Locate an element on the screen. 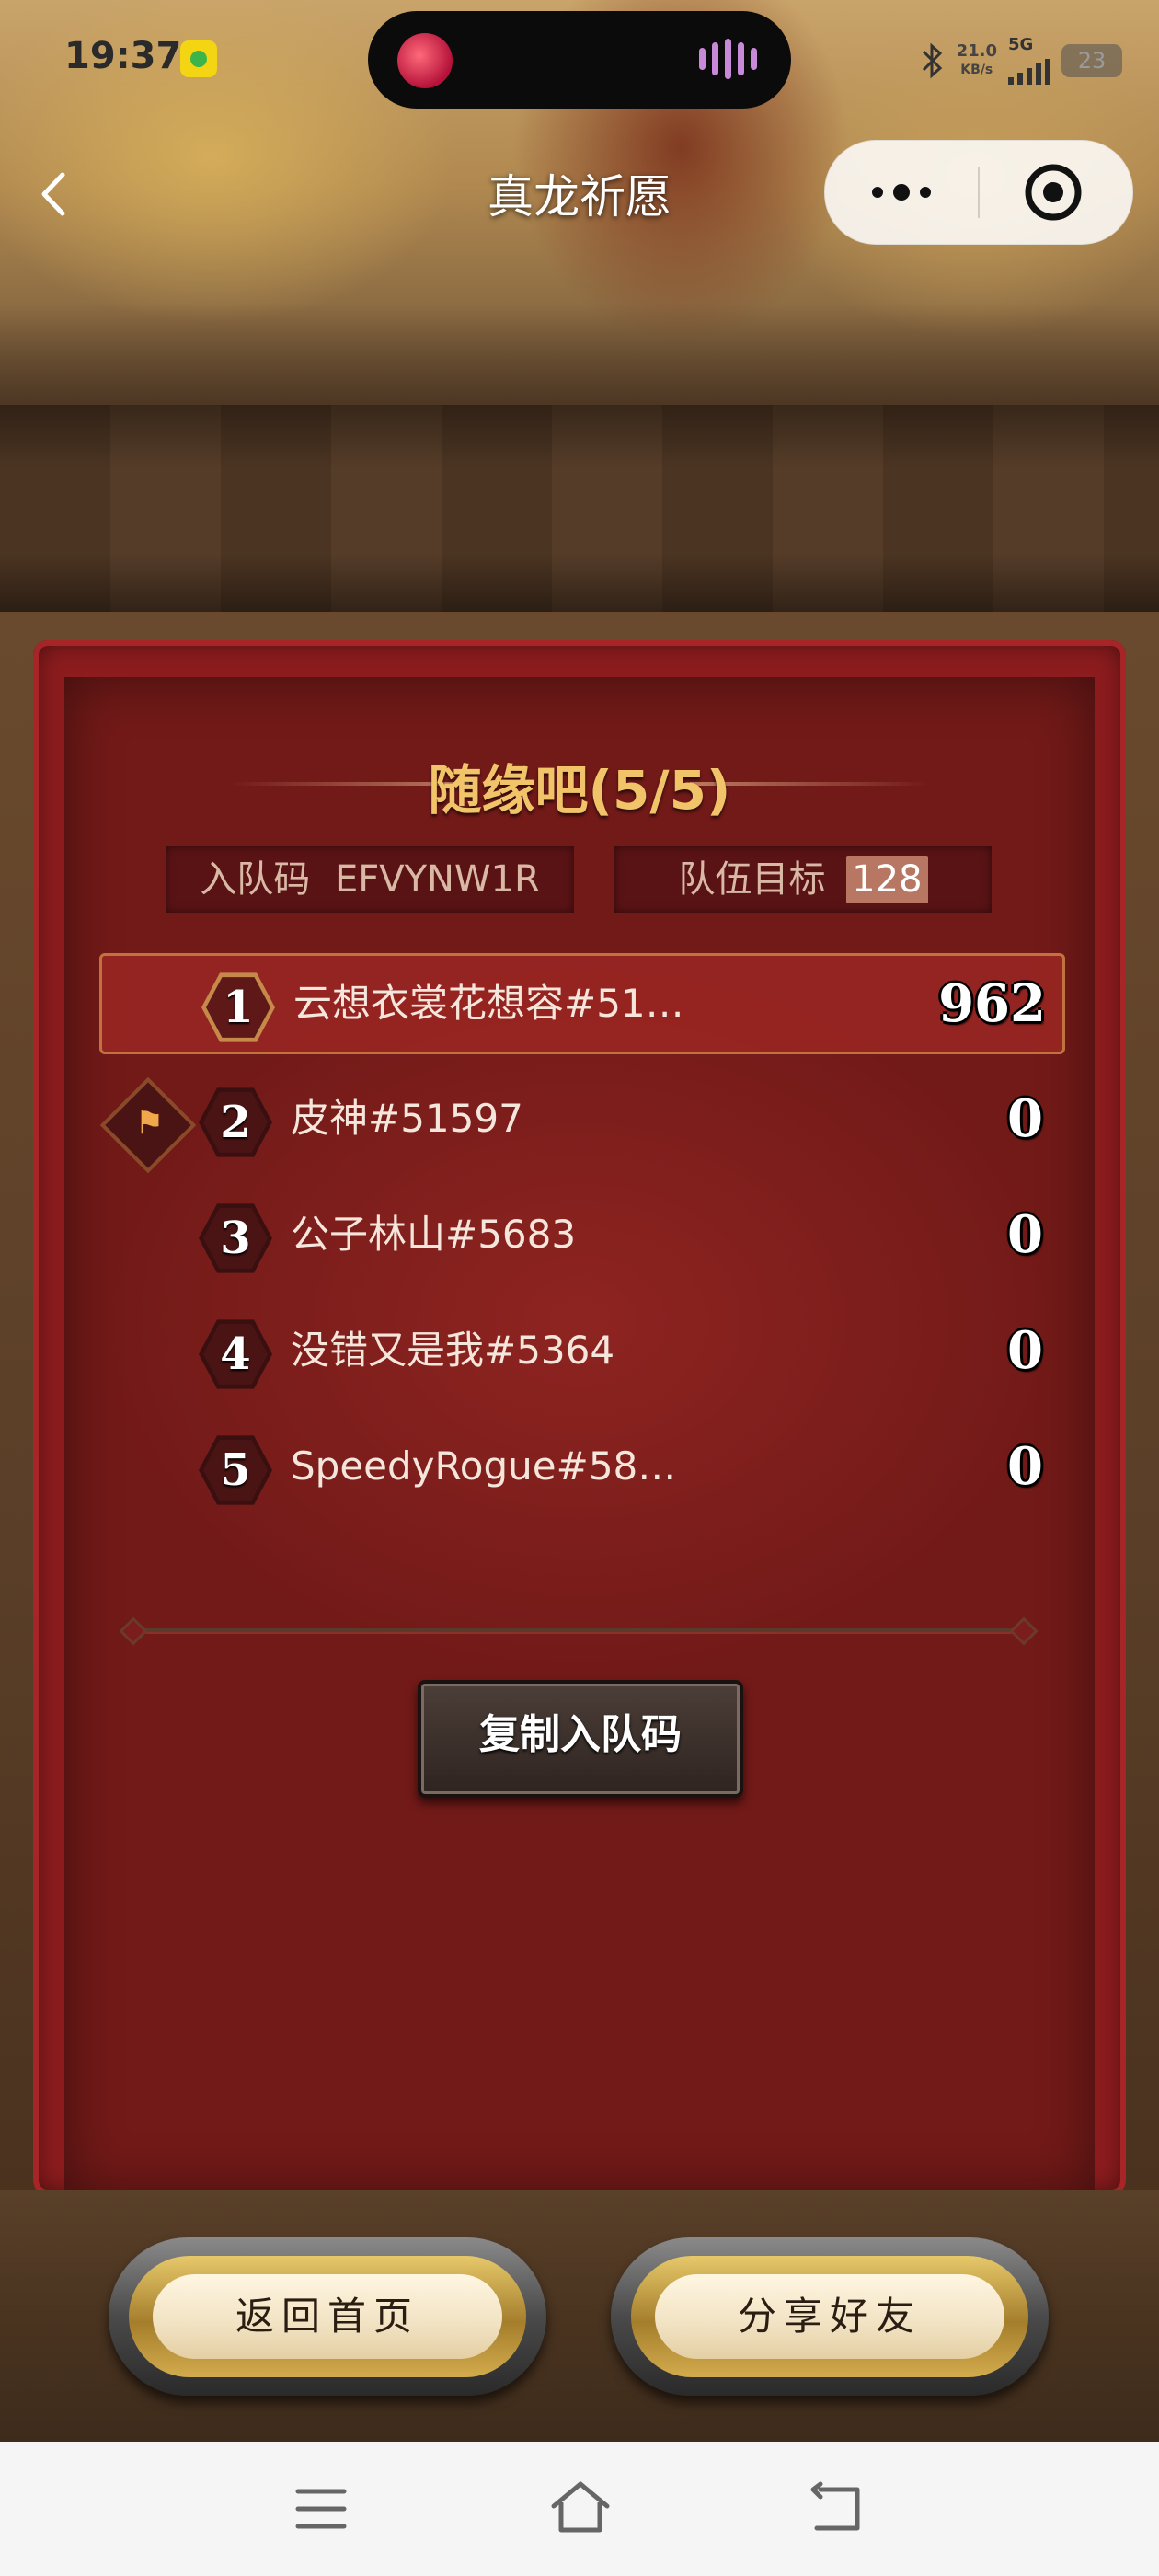 The image size is (1159, 2576). team-goal-label: 队伍目标 is located at coordinates (752, 879).